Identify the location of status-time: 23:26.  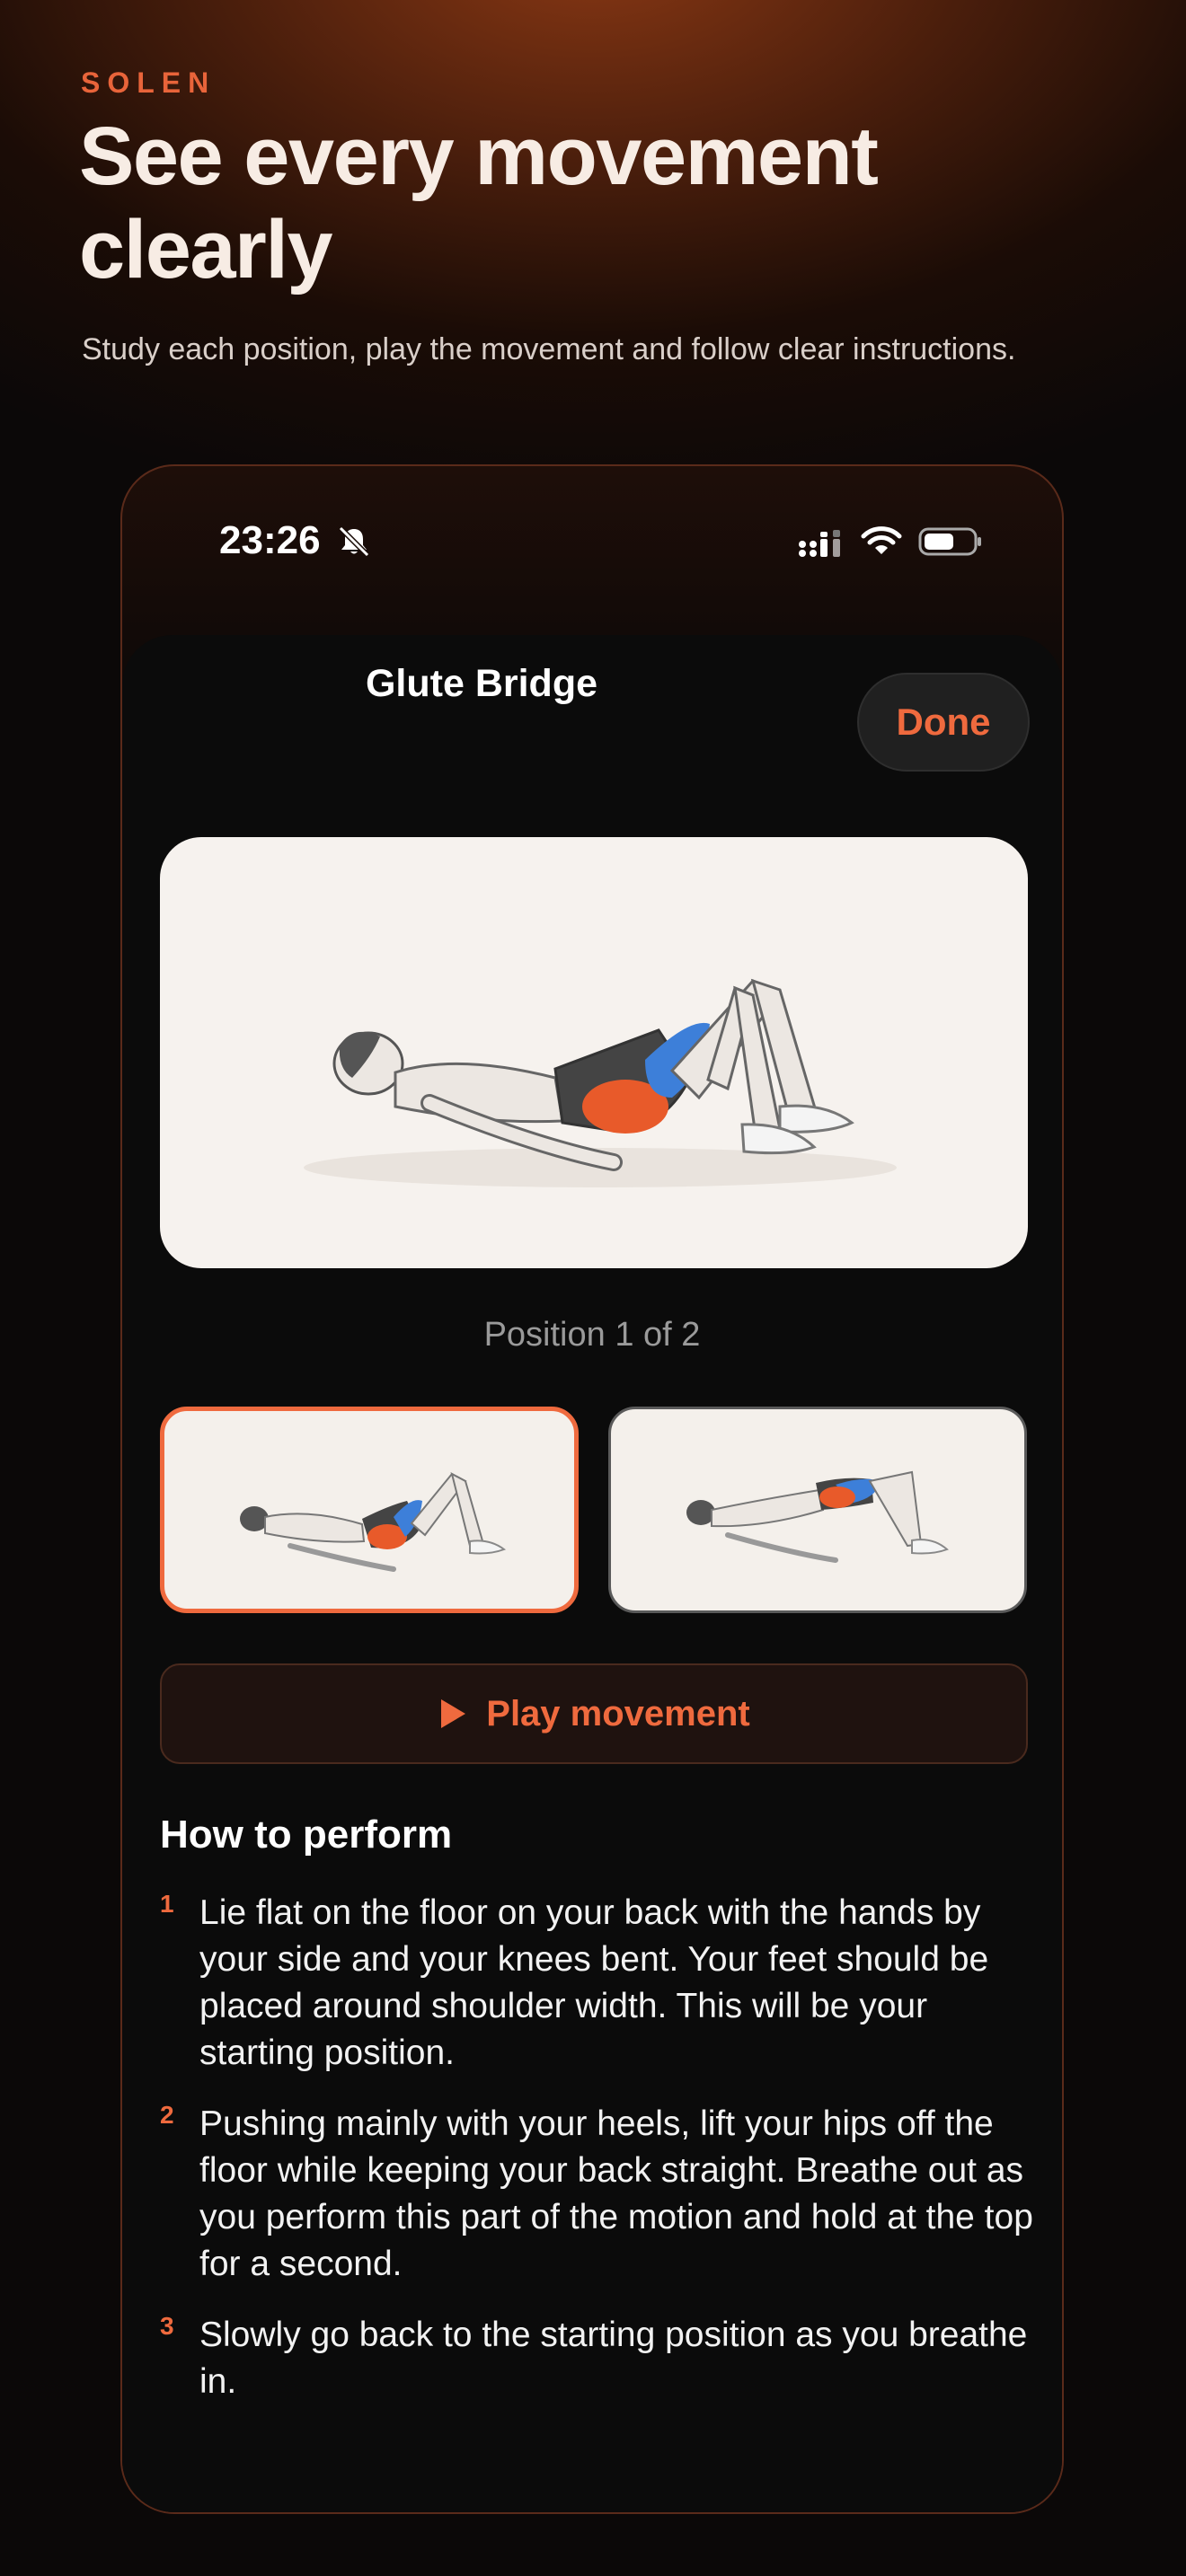
(270, 540).